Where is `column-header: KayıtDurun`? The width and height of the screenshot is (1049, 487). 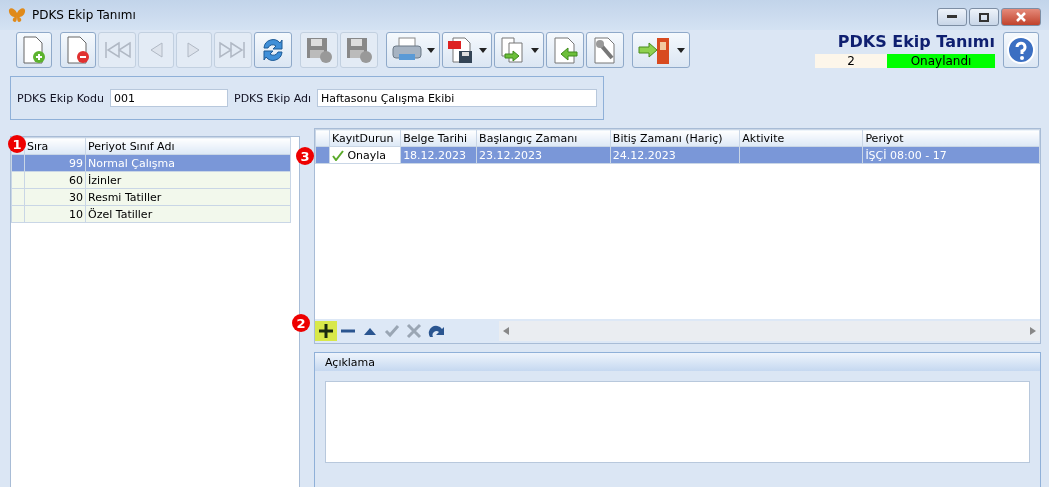 column-header: KayıtDurun is located at coordinates (365, 138).